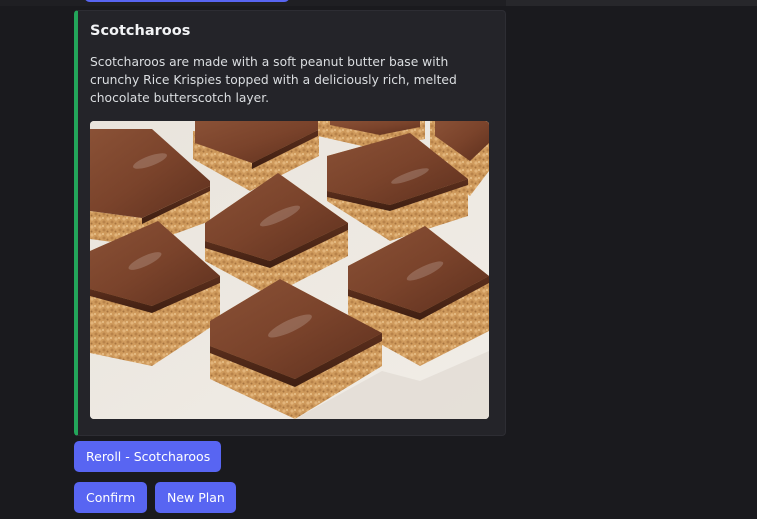  Describe the element at coordinates (140, 31) in the screenshot. I see `embed-title: Scotcharoos` at that location.